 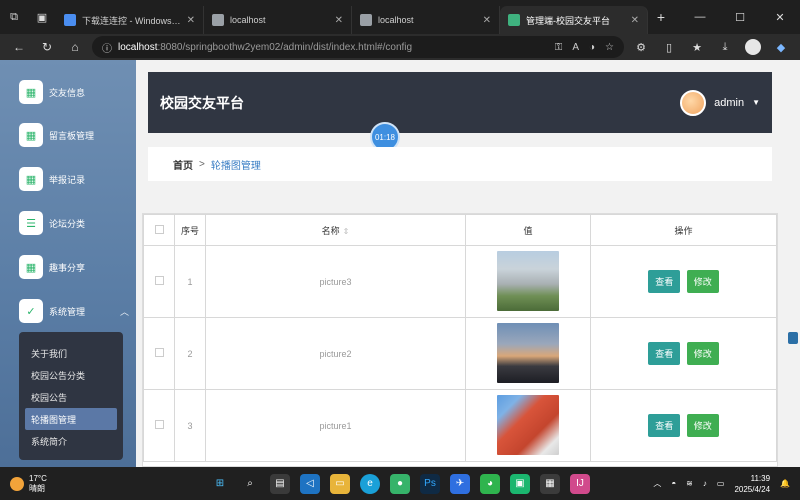 I want to click on green-app-icon: ●, so click(x=400, y=483).